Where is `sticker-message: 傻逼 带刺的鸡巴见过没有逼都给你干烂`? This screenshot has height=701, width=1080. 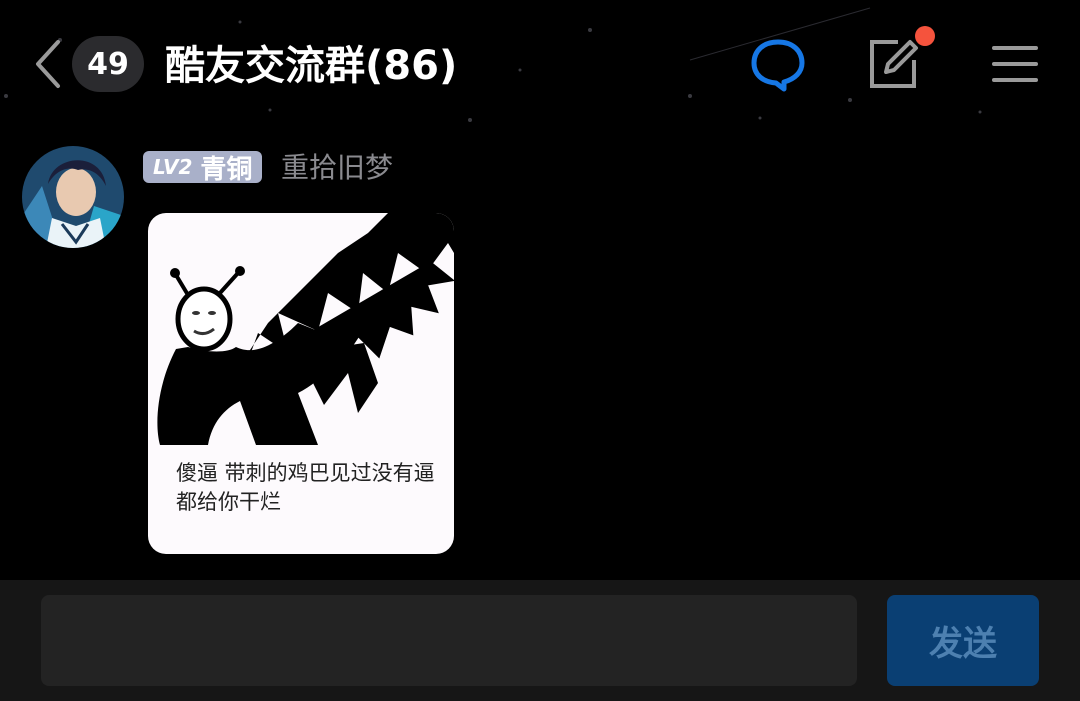
sticker-message: 傻逼 带刺的鸡巴见过没有逼都给你干烂 is located at coordinates (301, 383).